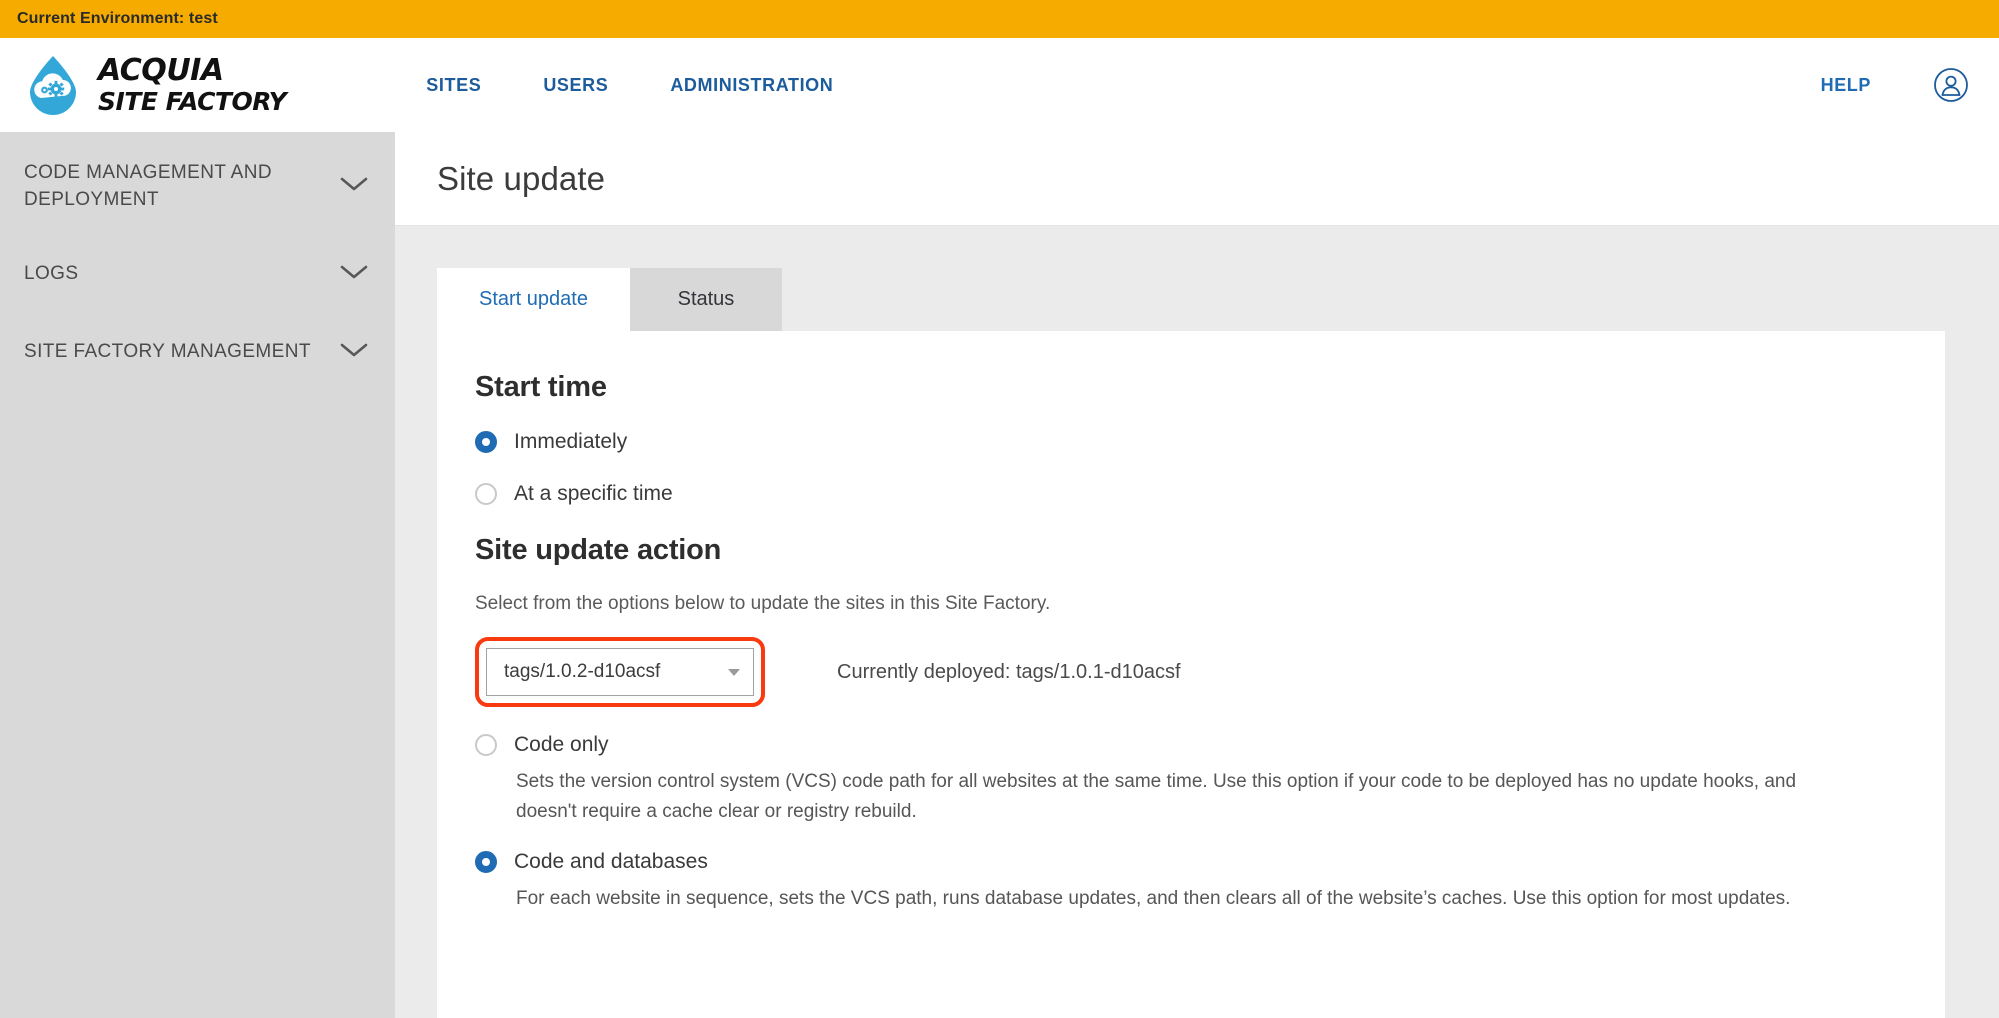  Describe the element at coordinates (1191, 862) in the screenshot. I see `radio-option-code-and-databases: Code and databases` at that location.